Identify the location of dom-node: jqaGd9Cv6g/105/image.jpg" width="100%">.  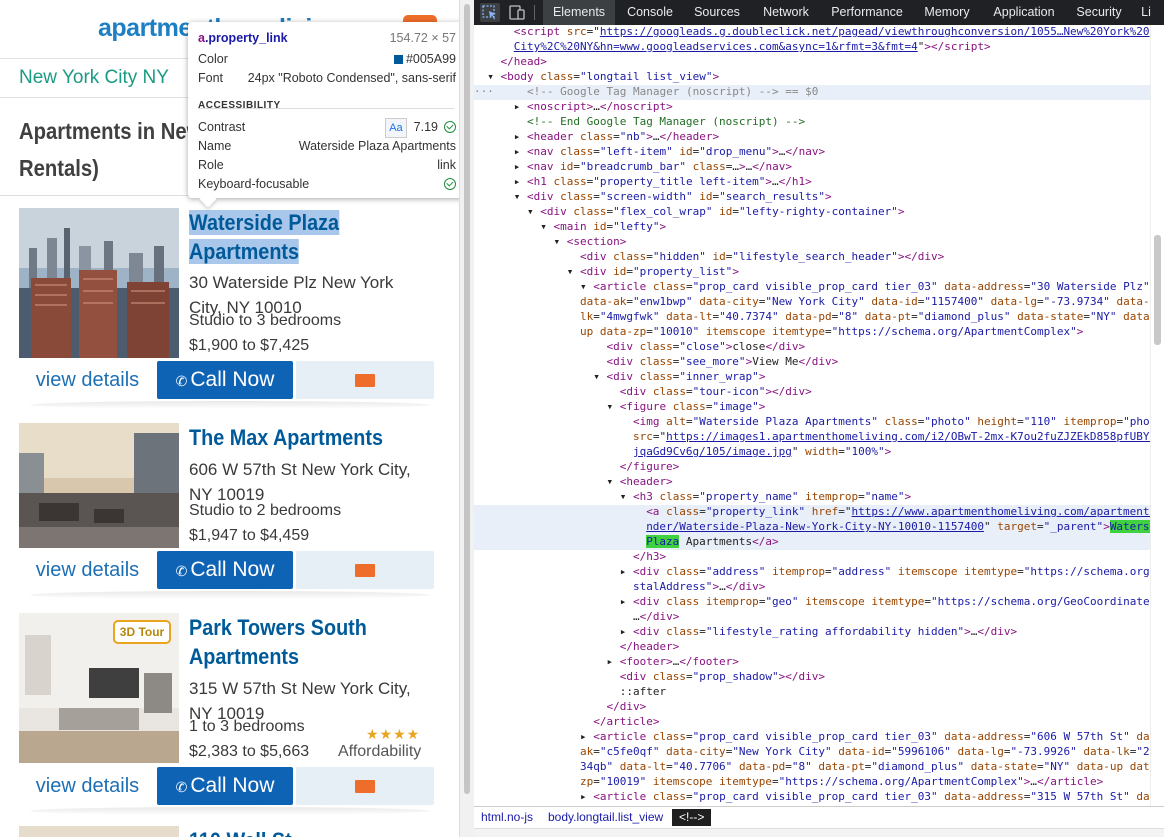
(812, 452).